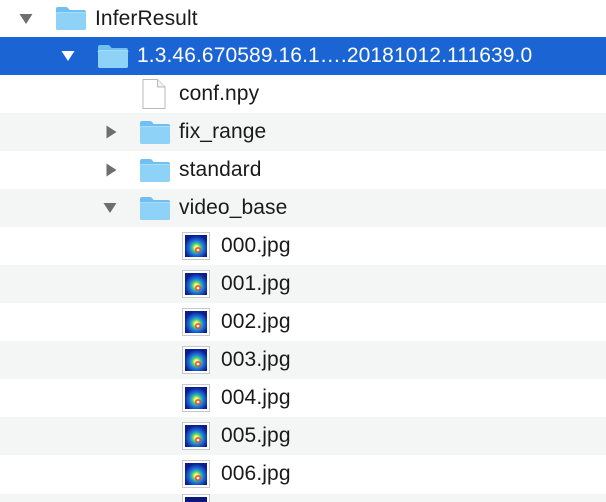 This screenshot has height=502, width=606. What do you see at coordinates (256, 245) in the screenshot?
I see `file-label: 000.jpg` at bounding box center [256, 245].